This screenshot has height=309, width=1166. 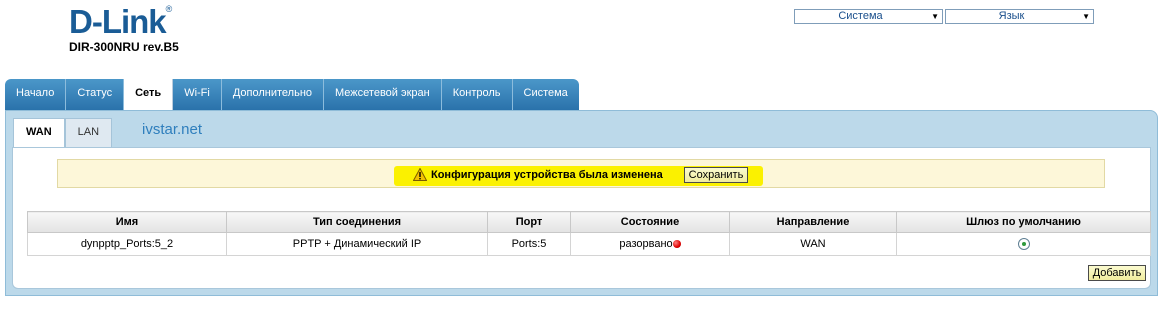 I want to click on col-name: Имя, so click(x=127, y=222).